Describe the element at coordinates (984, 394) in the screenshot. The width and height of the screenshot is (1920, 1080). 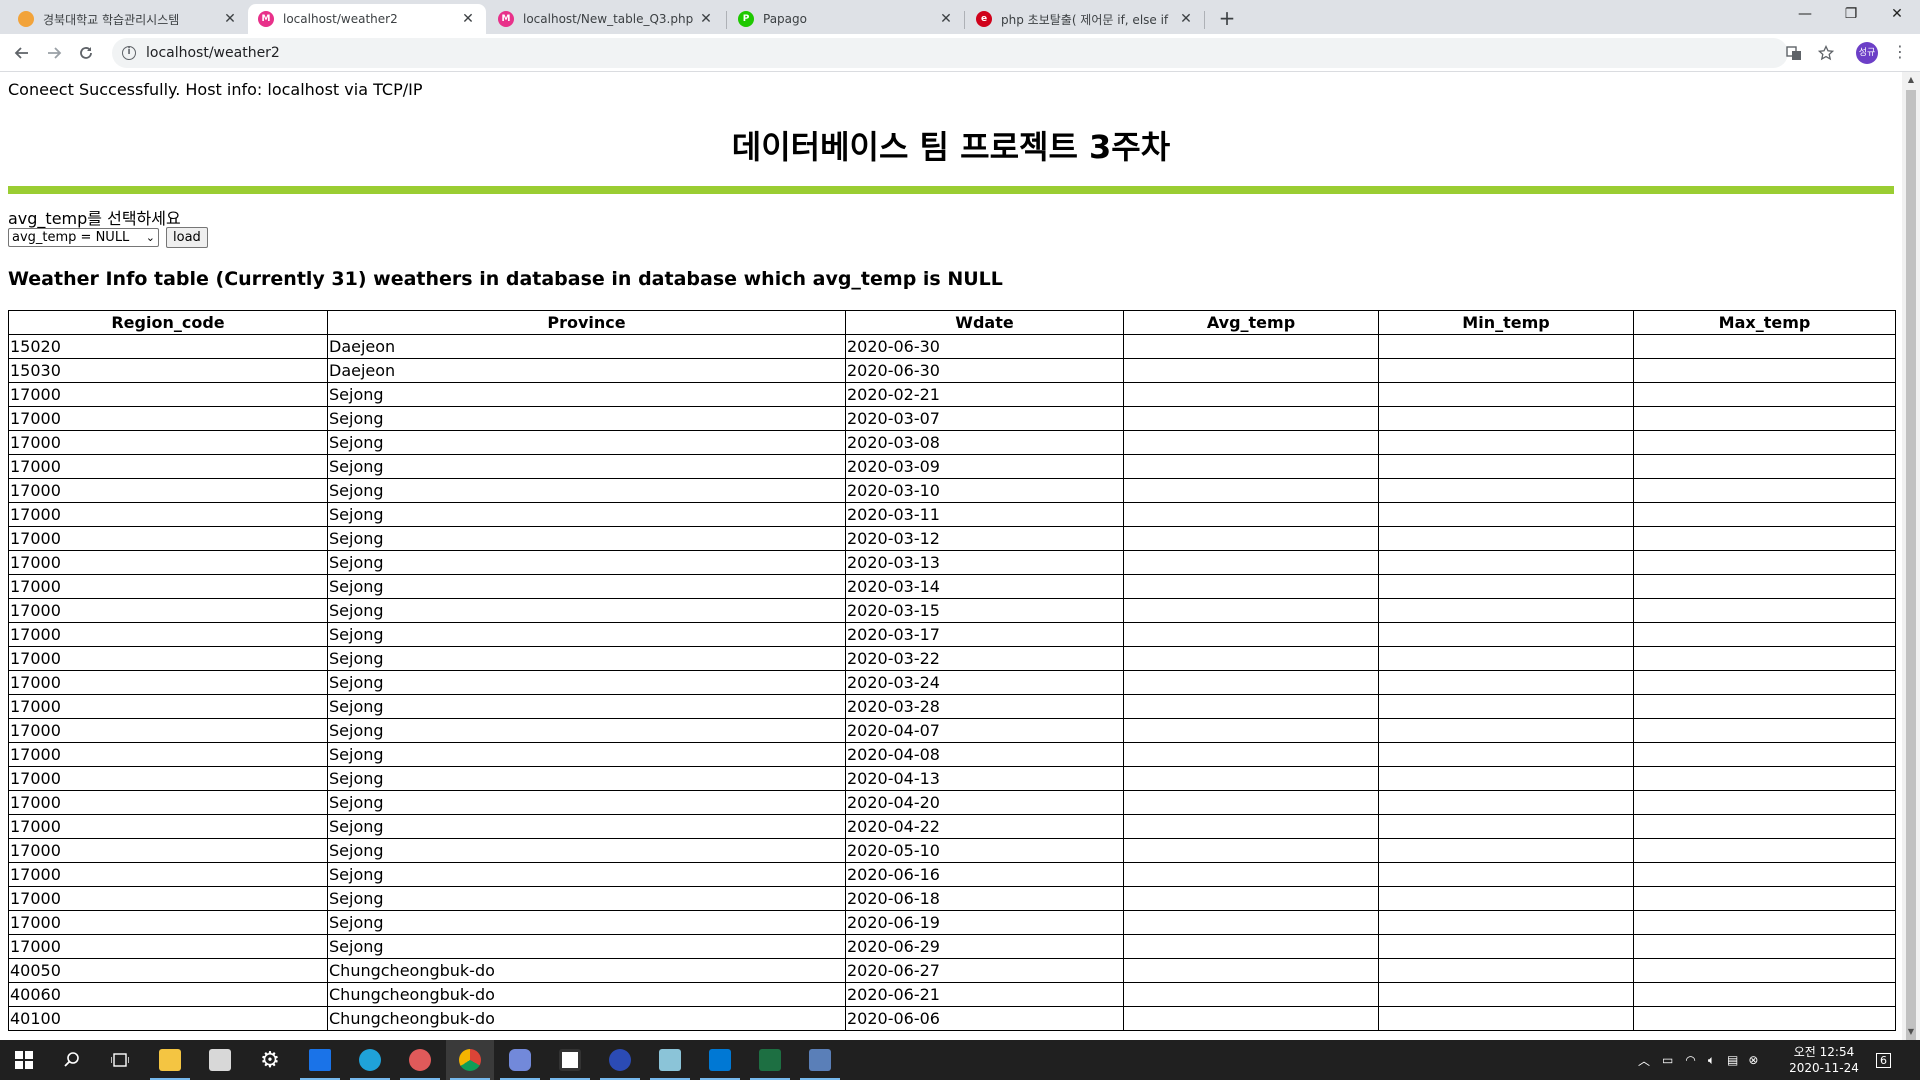
I see `table-cell: 2020-02-21` at that location.